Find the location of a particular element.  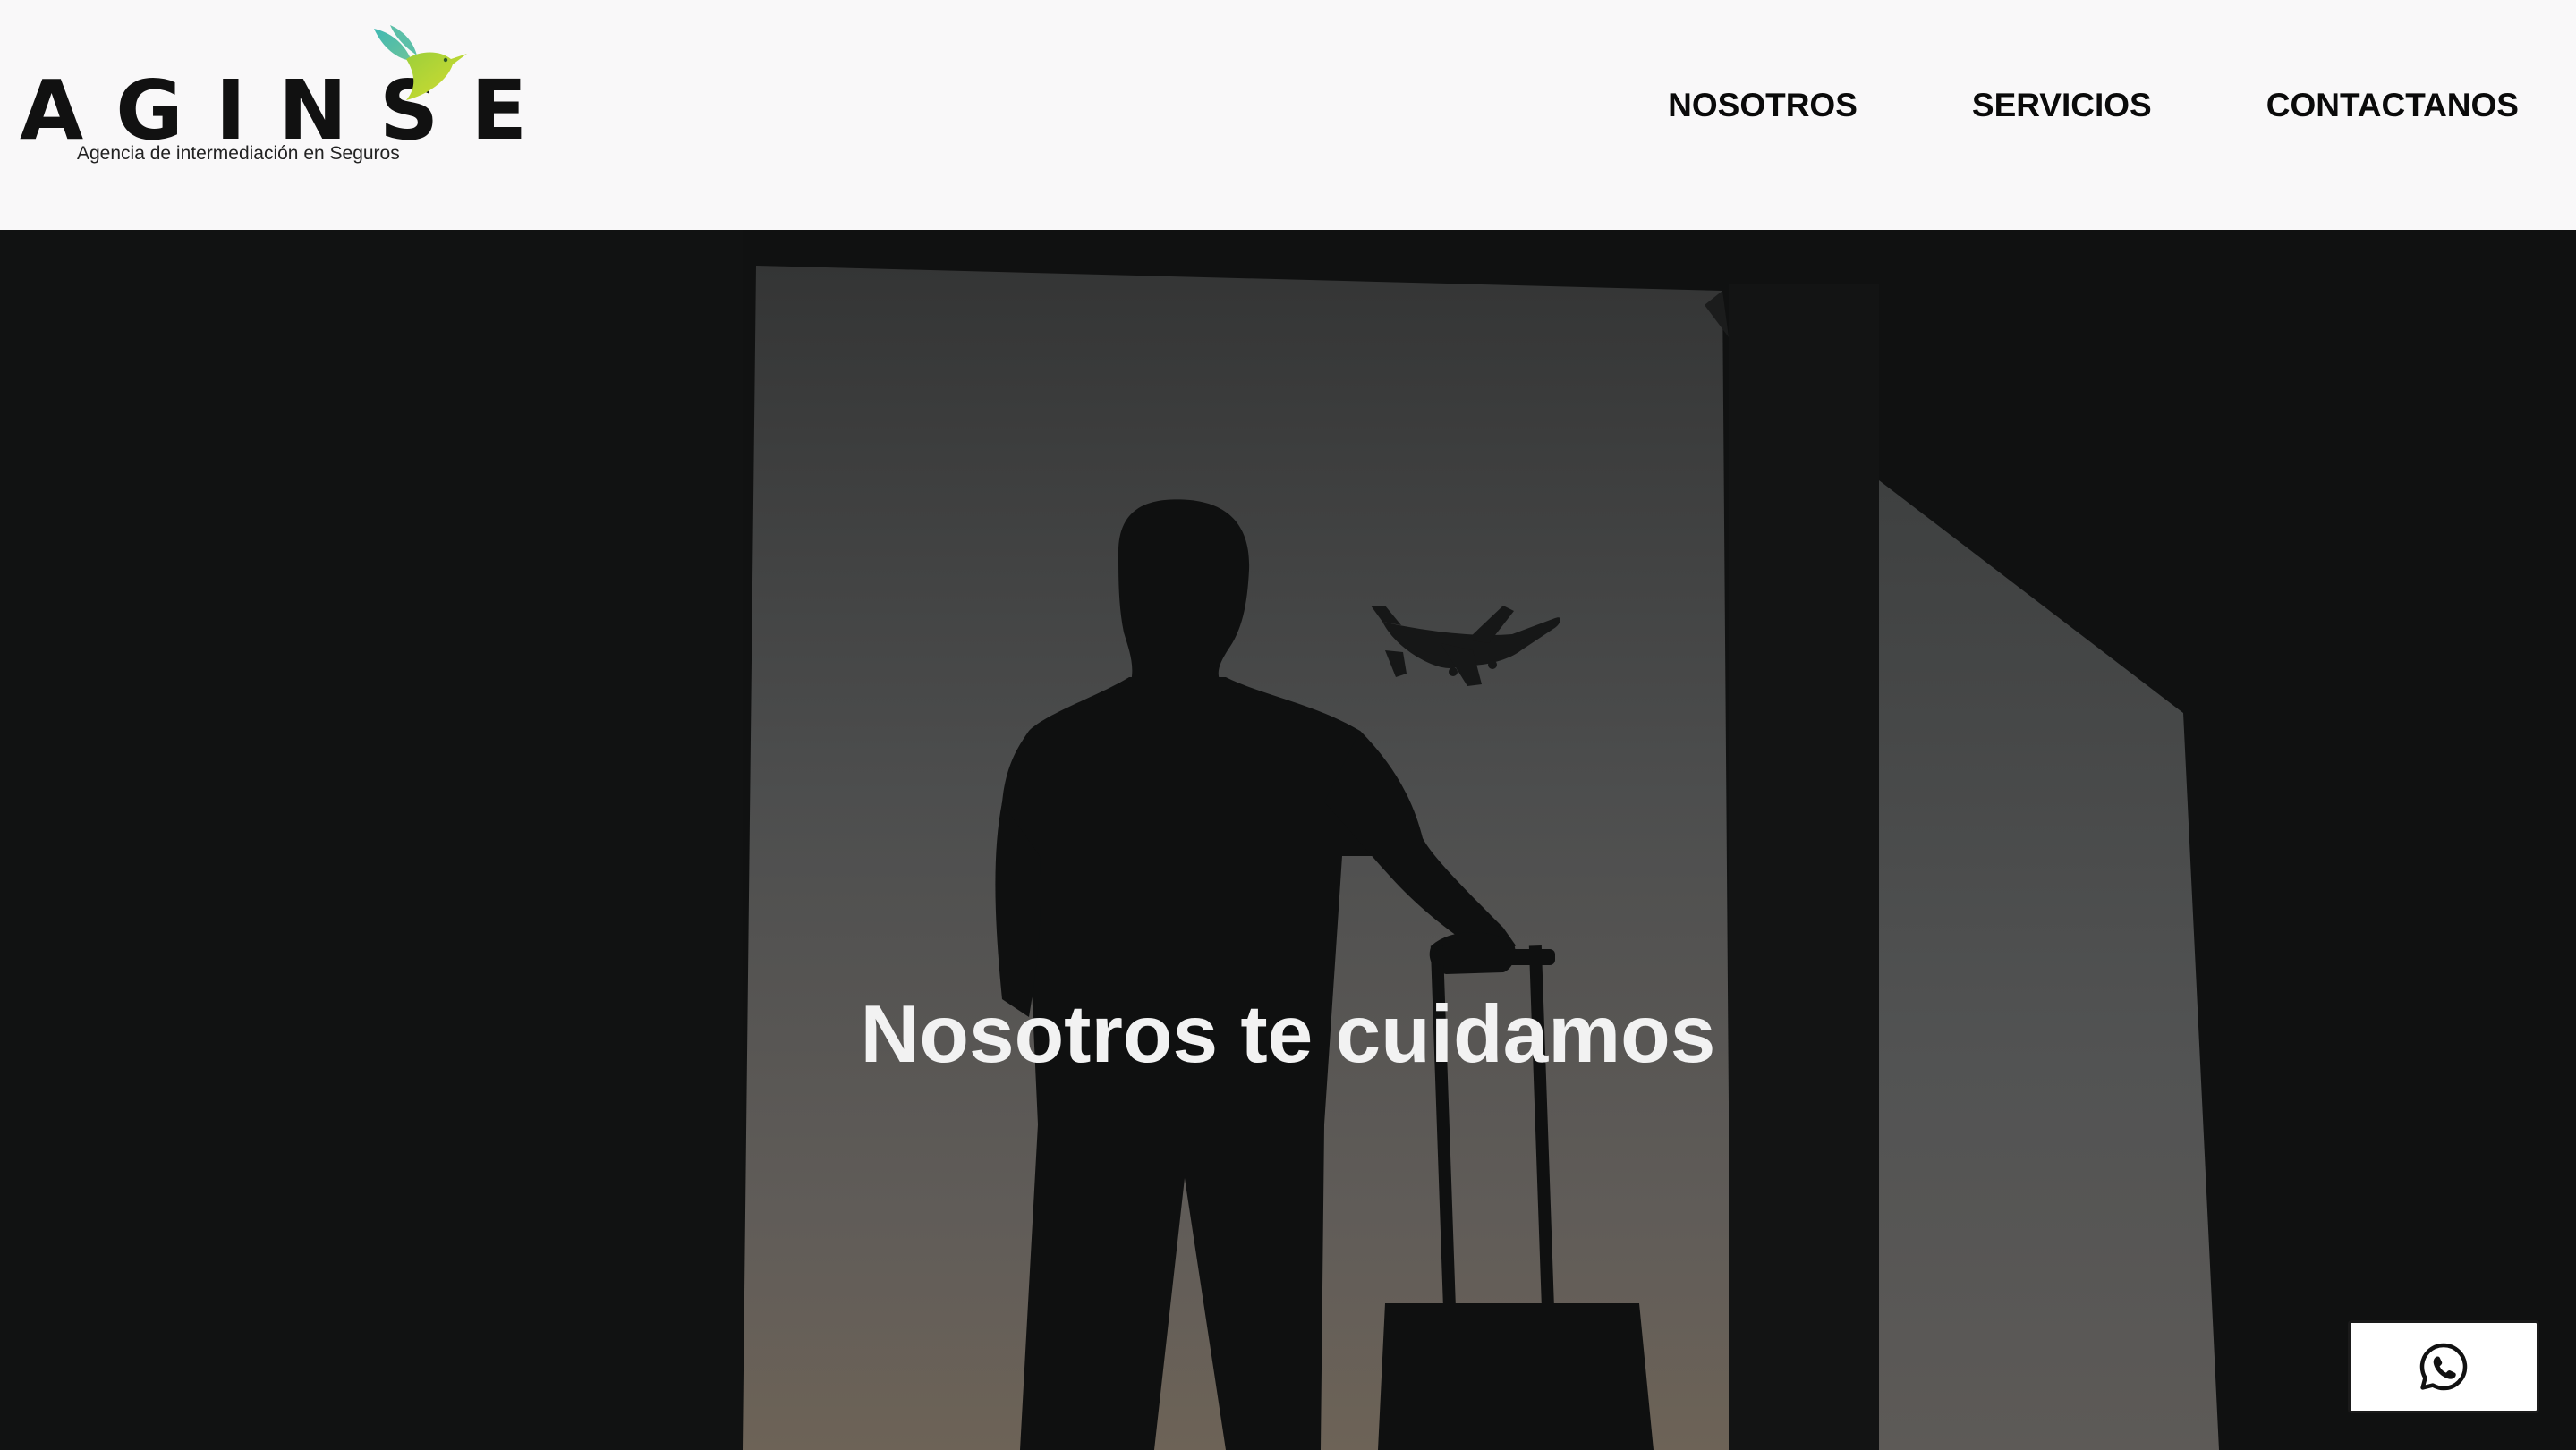

main-nav: NOSOTROS SERVICIOS CONTACTANOS is located at coordinates (2093, 105).